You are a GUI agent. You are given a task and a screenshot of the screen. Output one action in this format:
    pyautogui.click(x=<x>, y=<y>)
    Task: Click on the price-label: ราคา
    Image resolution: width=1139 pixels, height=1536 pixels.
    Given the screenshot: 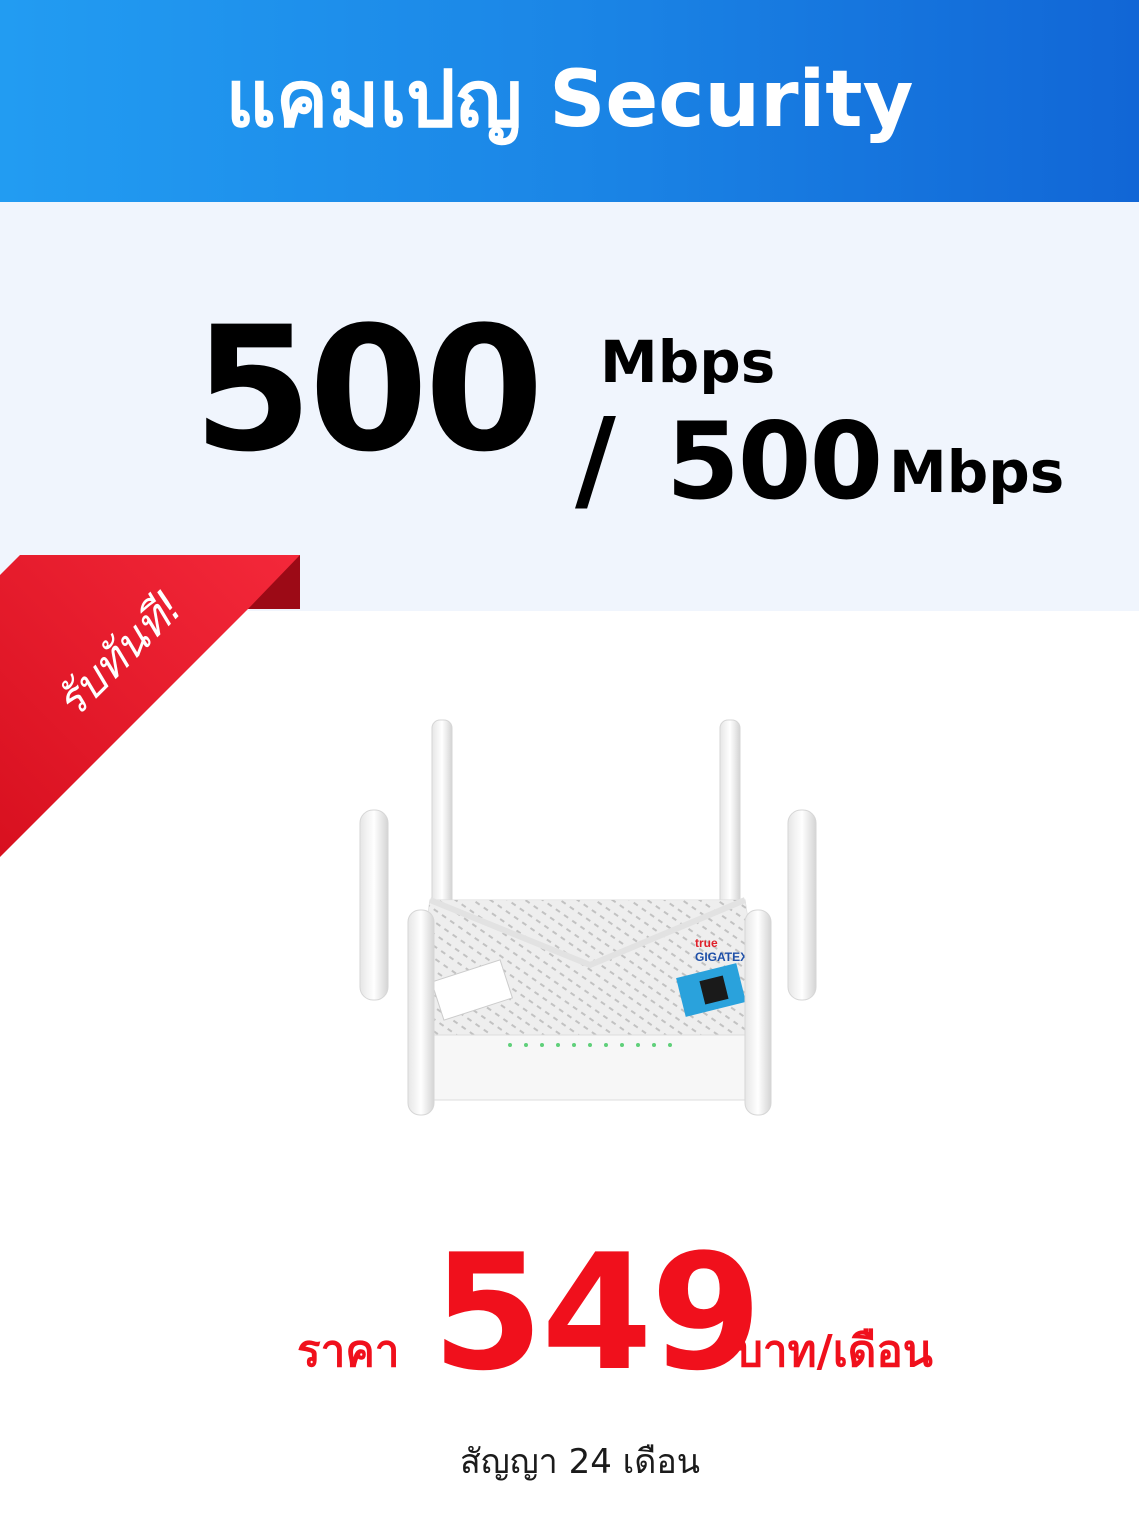 What is the action you would take?
    pyautogui.click(x=348, y=1351)
    